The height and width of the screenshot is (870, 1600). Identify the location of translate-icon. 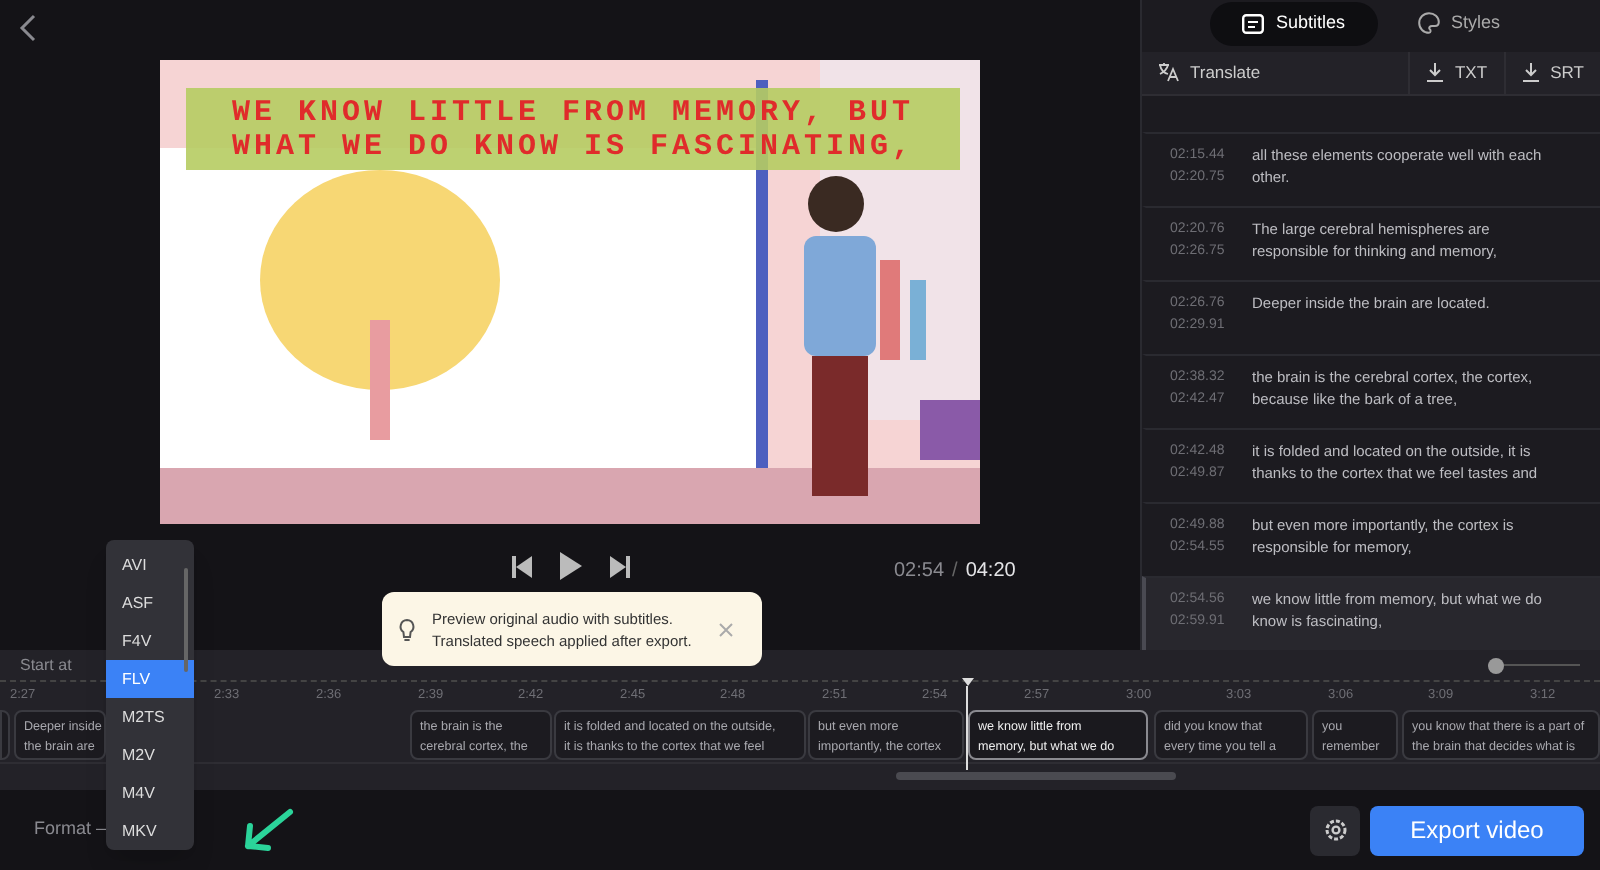
(1169, 72).